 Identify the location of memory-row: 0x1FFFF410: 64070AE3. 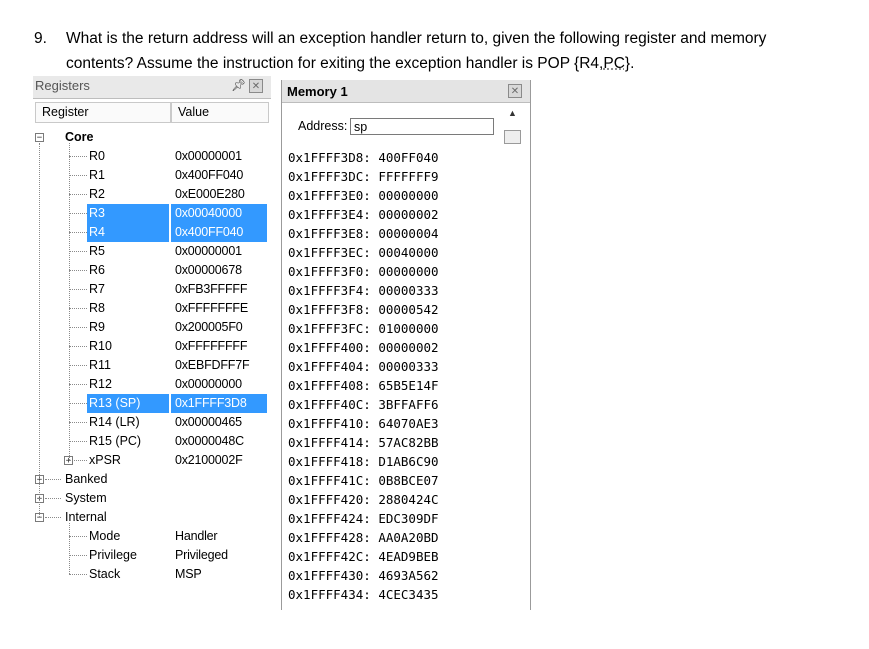
(363, 423).